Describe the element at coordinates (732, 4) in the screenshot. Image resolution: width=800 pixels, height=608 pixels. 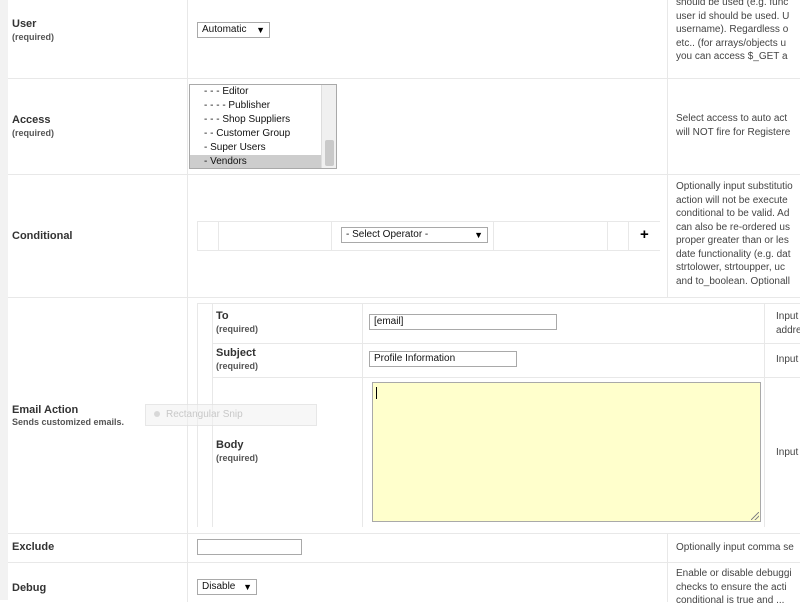
I see `desc-line: should be used (e.g. func` at that location.